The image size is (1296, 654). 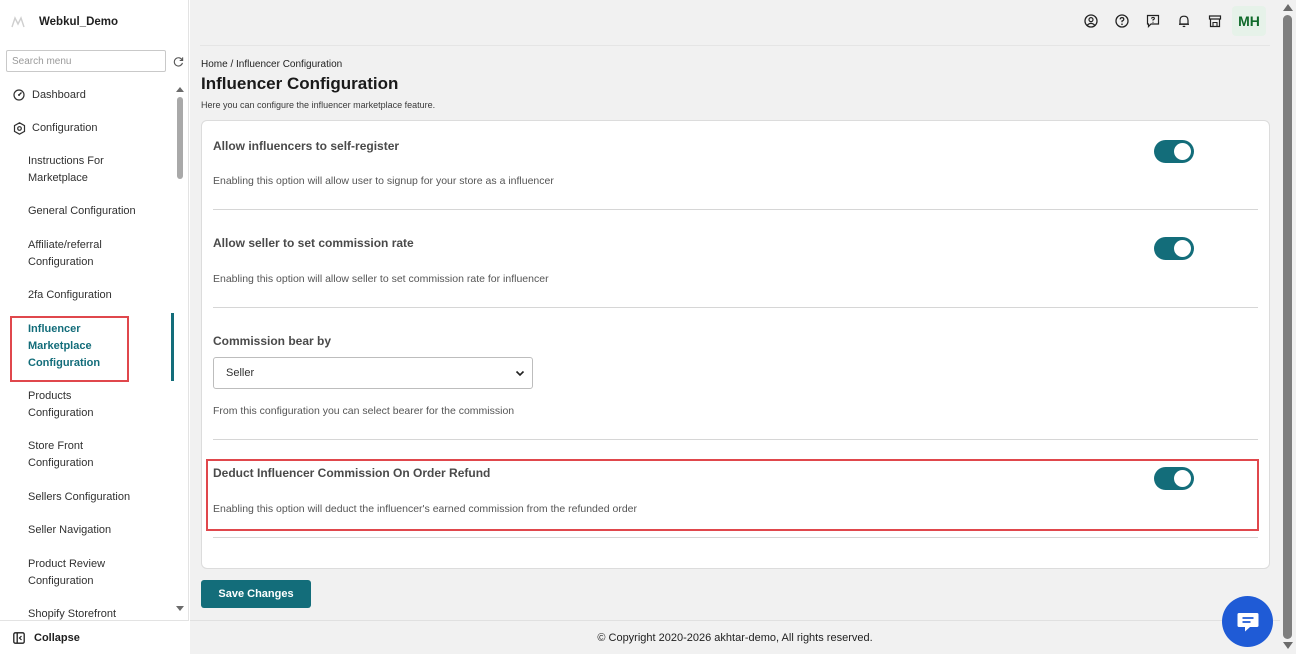 I want to click on menu-search, so click(x=96, y=61).